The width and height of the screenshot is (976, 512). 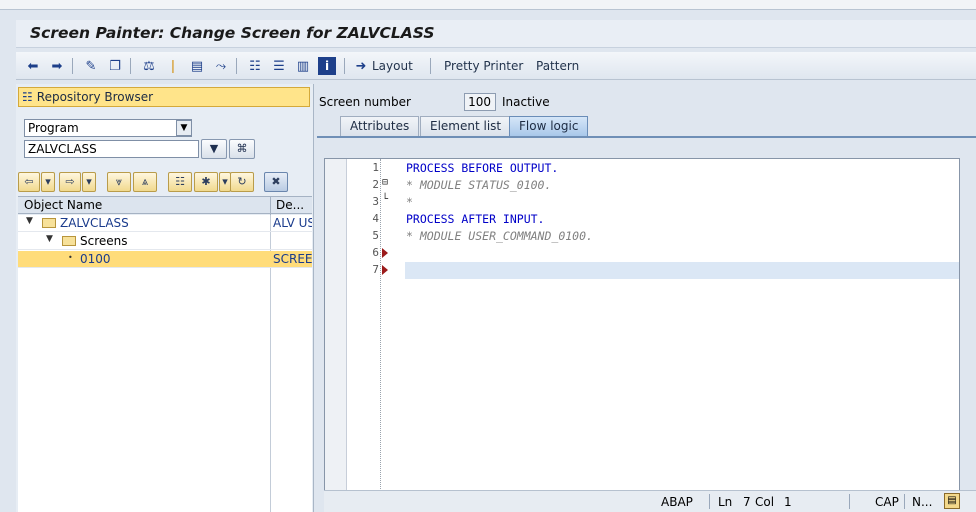 I want to click on line-number: 2, so click(x=375, y=184).